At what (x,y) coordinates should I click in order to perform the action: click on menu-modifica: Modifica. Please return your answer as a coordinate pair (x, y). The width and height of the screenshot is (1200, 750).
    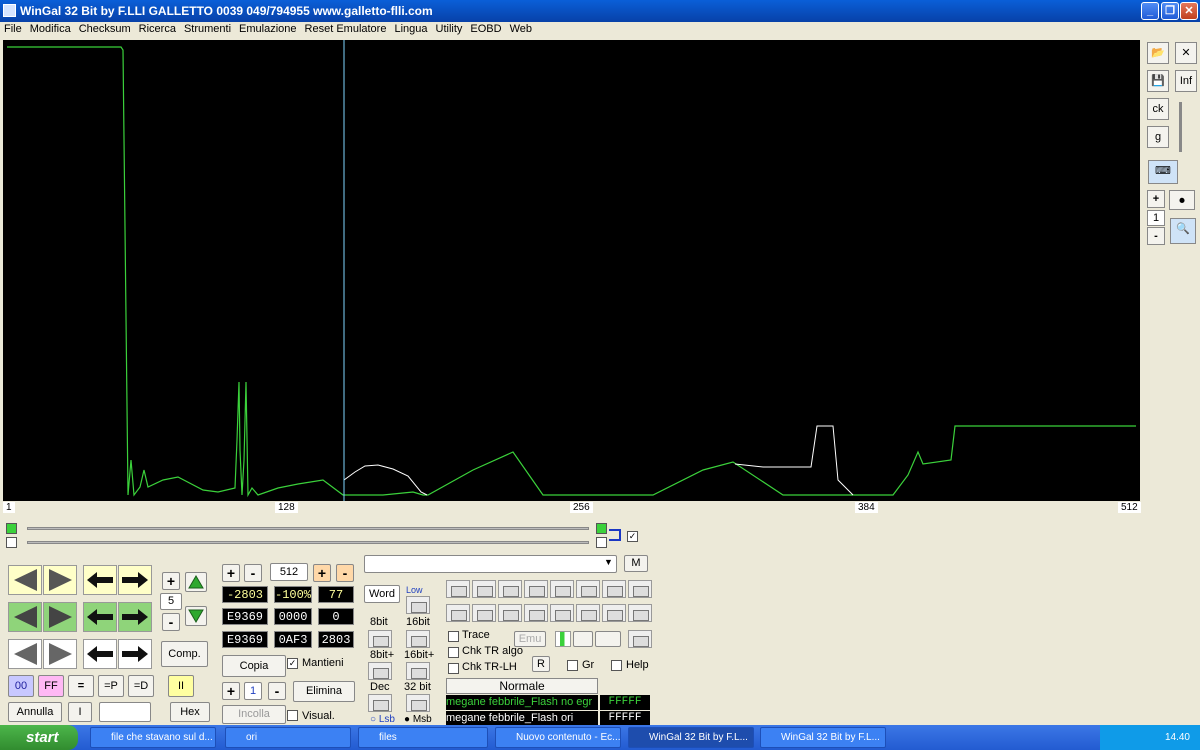
    Looking at the image, I should click on (50, 28).